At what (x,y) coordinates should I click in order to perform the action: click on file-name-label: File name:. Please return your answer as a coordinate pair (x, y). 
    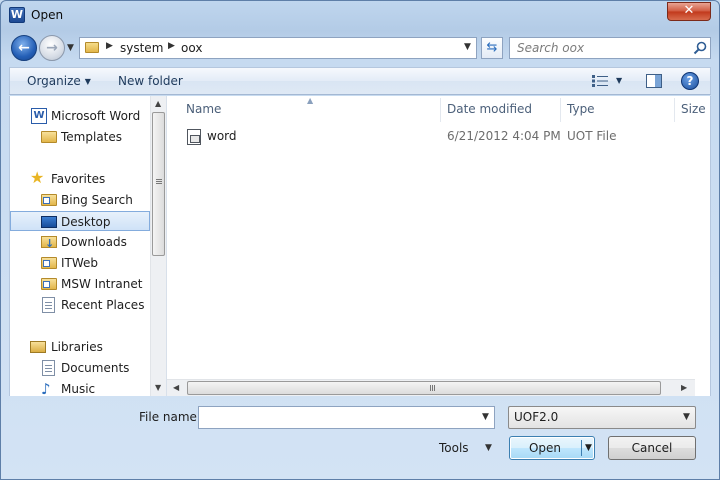
    Looking at the image, I should click on (170, 417).